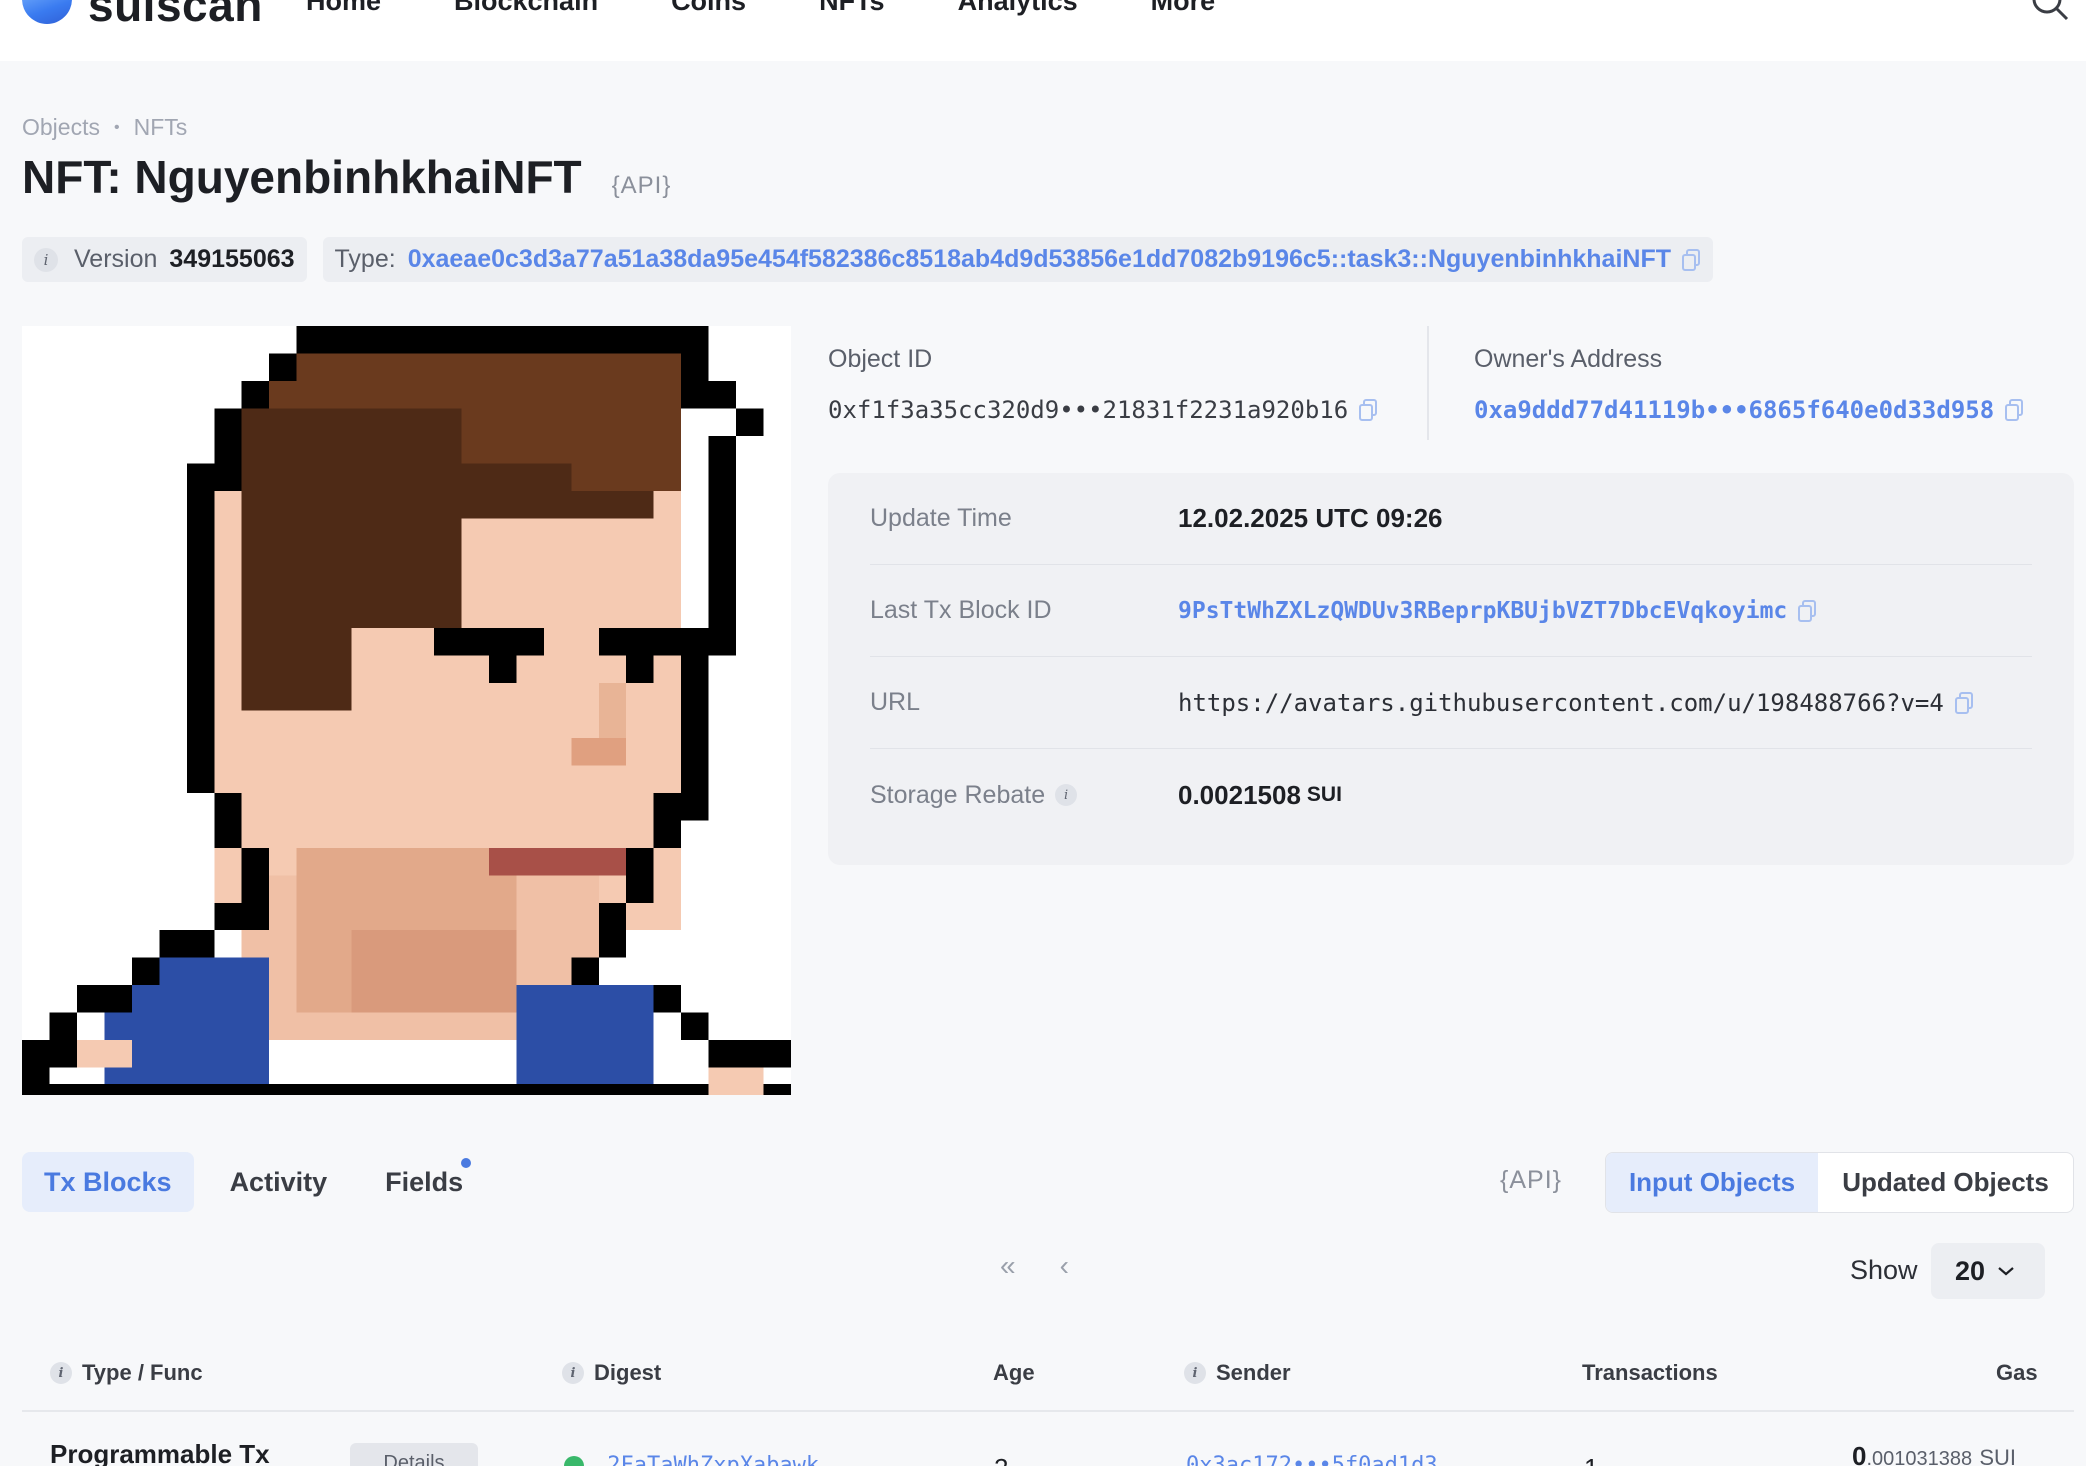 This screenshot has height=1466, width=2086. I want to click on objects-toggle: Input Objects Updated Objects, so click(1839, 1182).